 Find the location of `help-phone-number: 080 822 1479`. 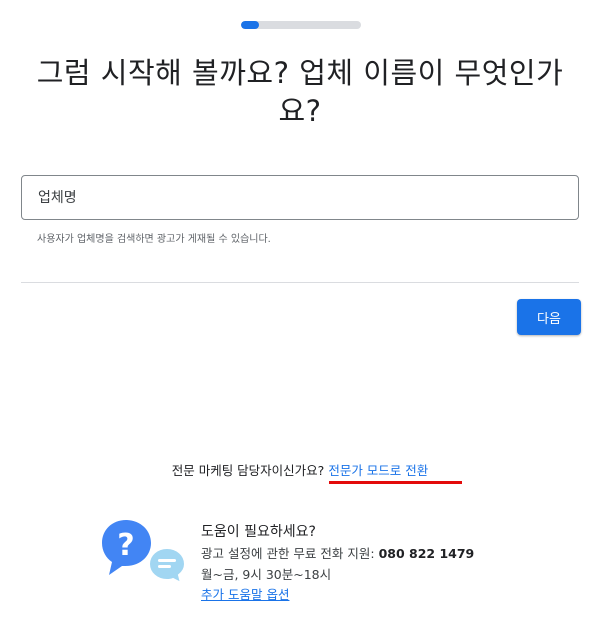

help-phone-number: 080 822 1479 is located at coordinates (426, 553).